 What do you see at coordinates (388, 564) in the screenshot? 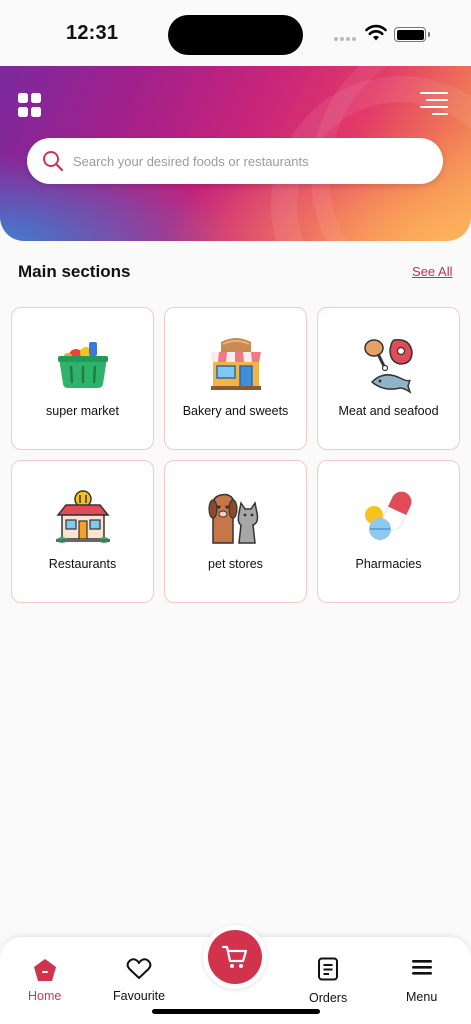
I see `category-label: Pharmacies` at bounding box center [388, 564].